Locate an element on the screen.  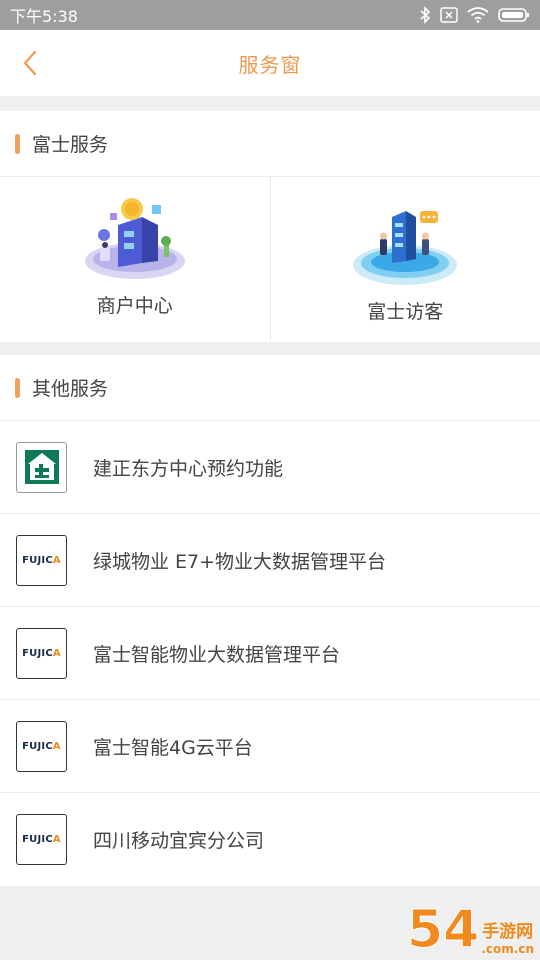
list-item-label: 富士智能4G云平台 is located at coordinates (173, 747).